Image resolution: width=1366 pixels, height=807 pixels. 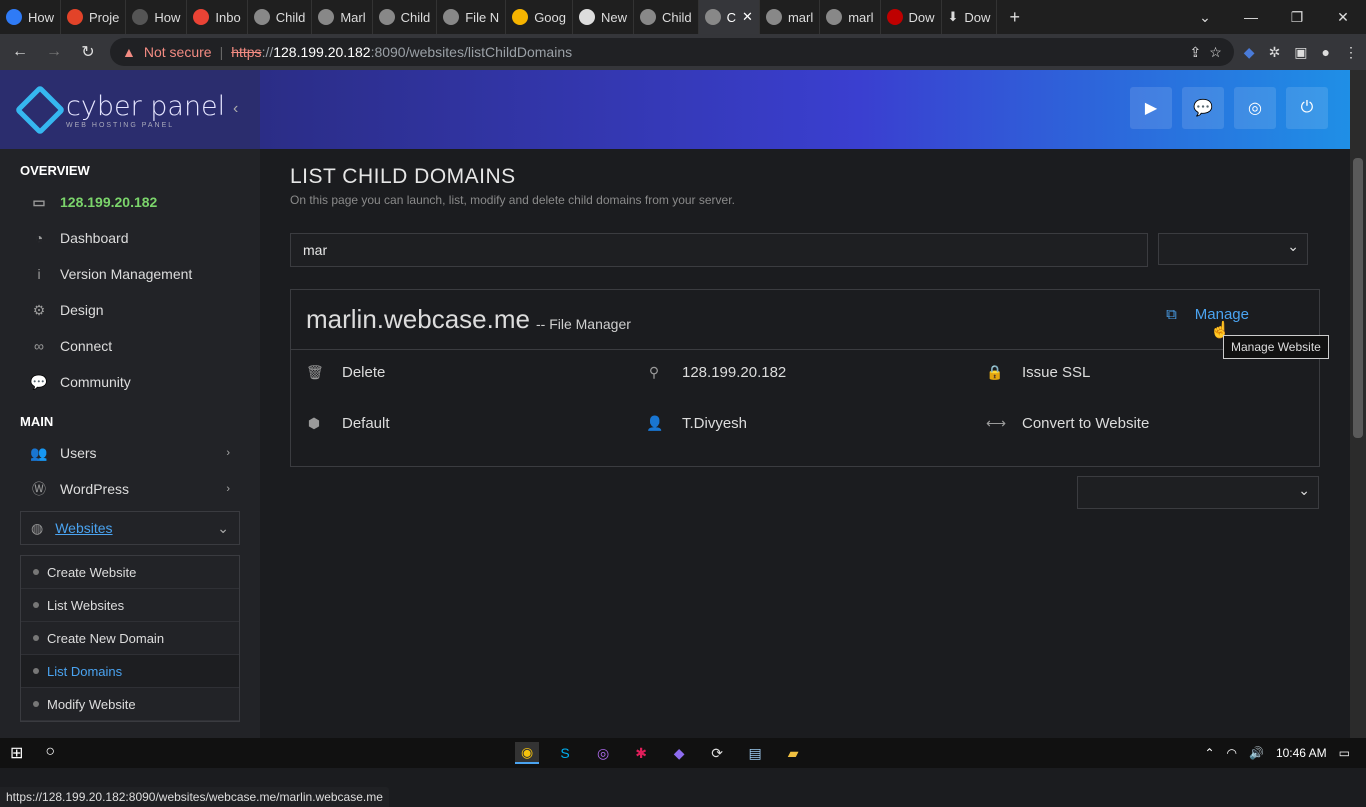 I want to click on htg-icon, so click(x=140, y=17).